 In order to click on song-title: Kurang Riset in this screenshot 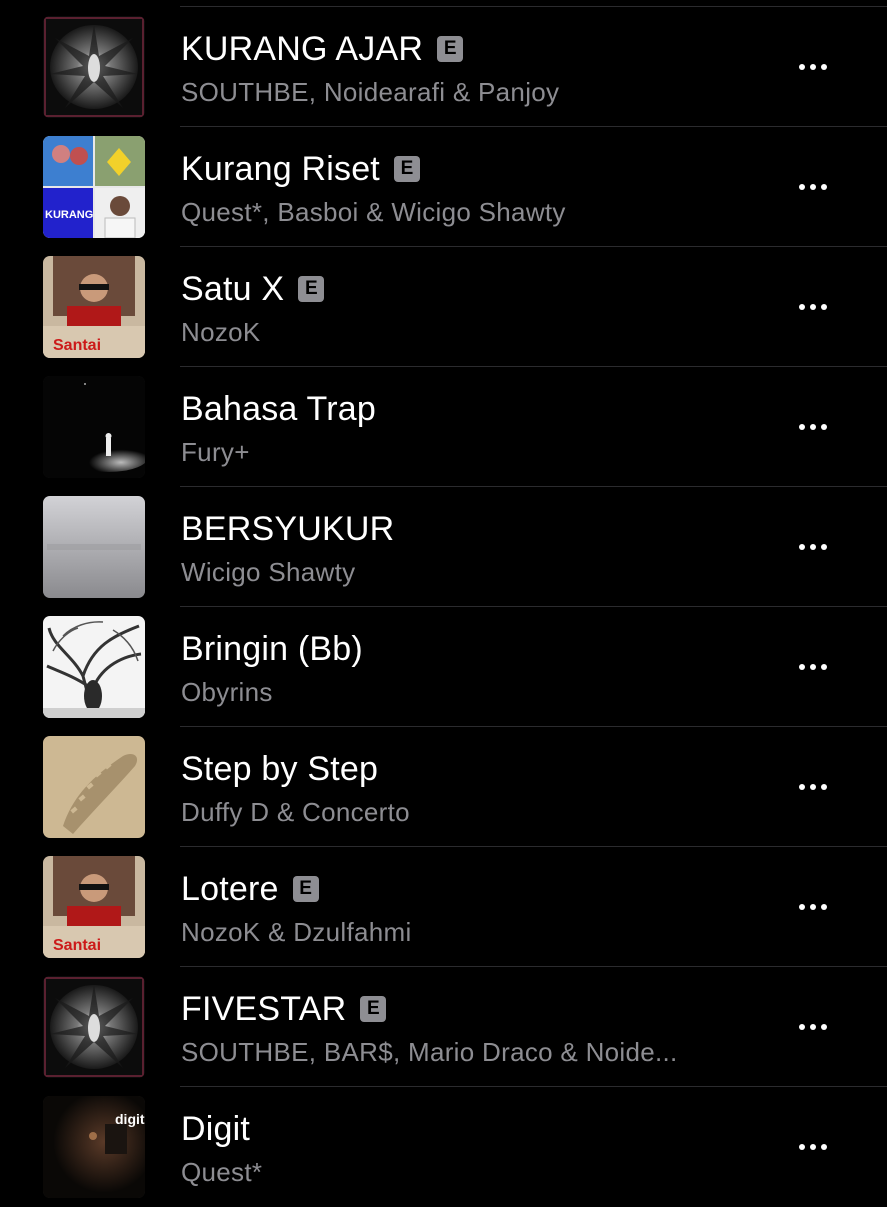, I will do `click(280, 168)`.